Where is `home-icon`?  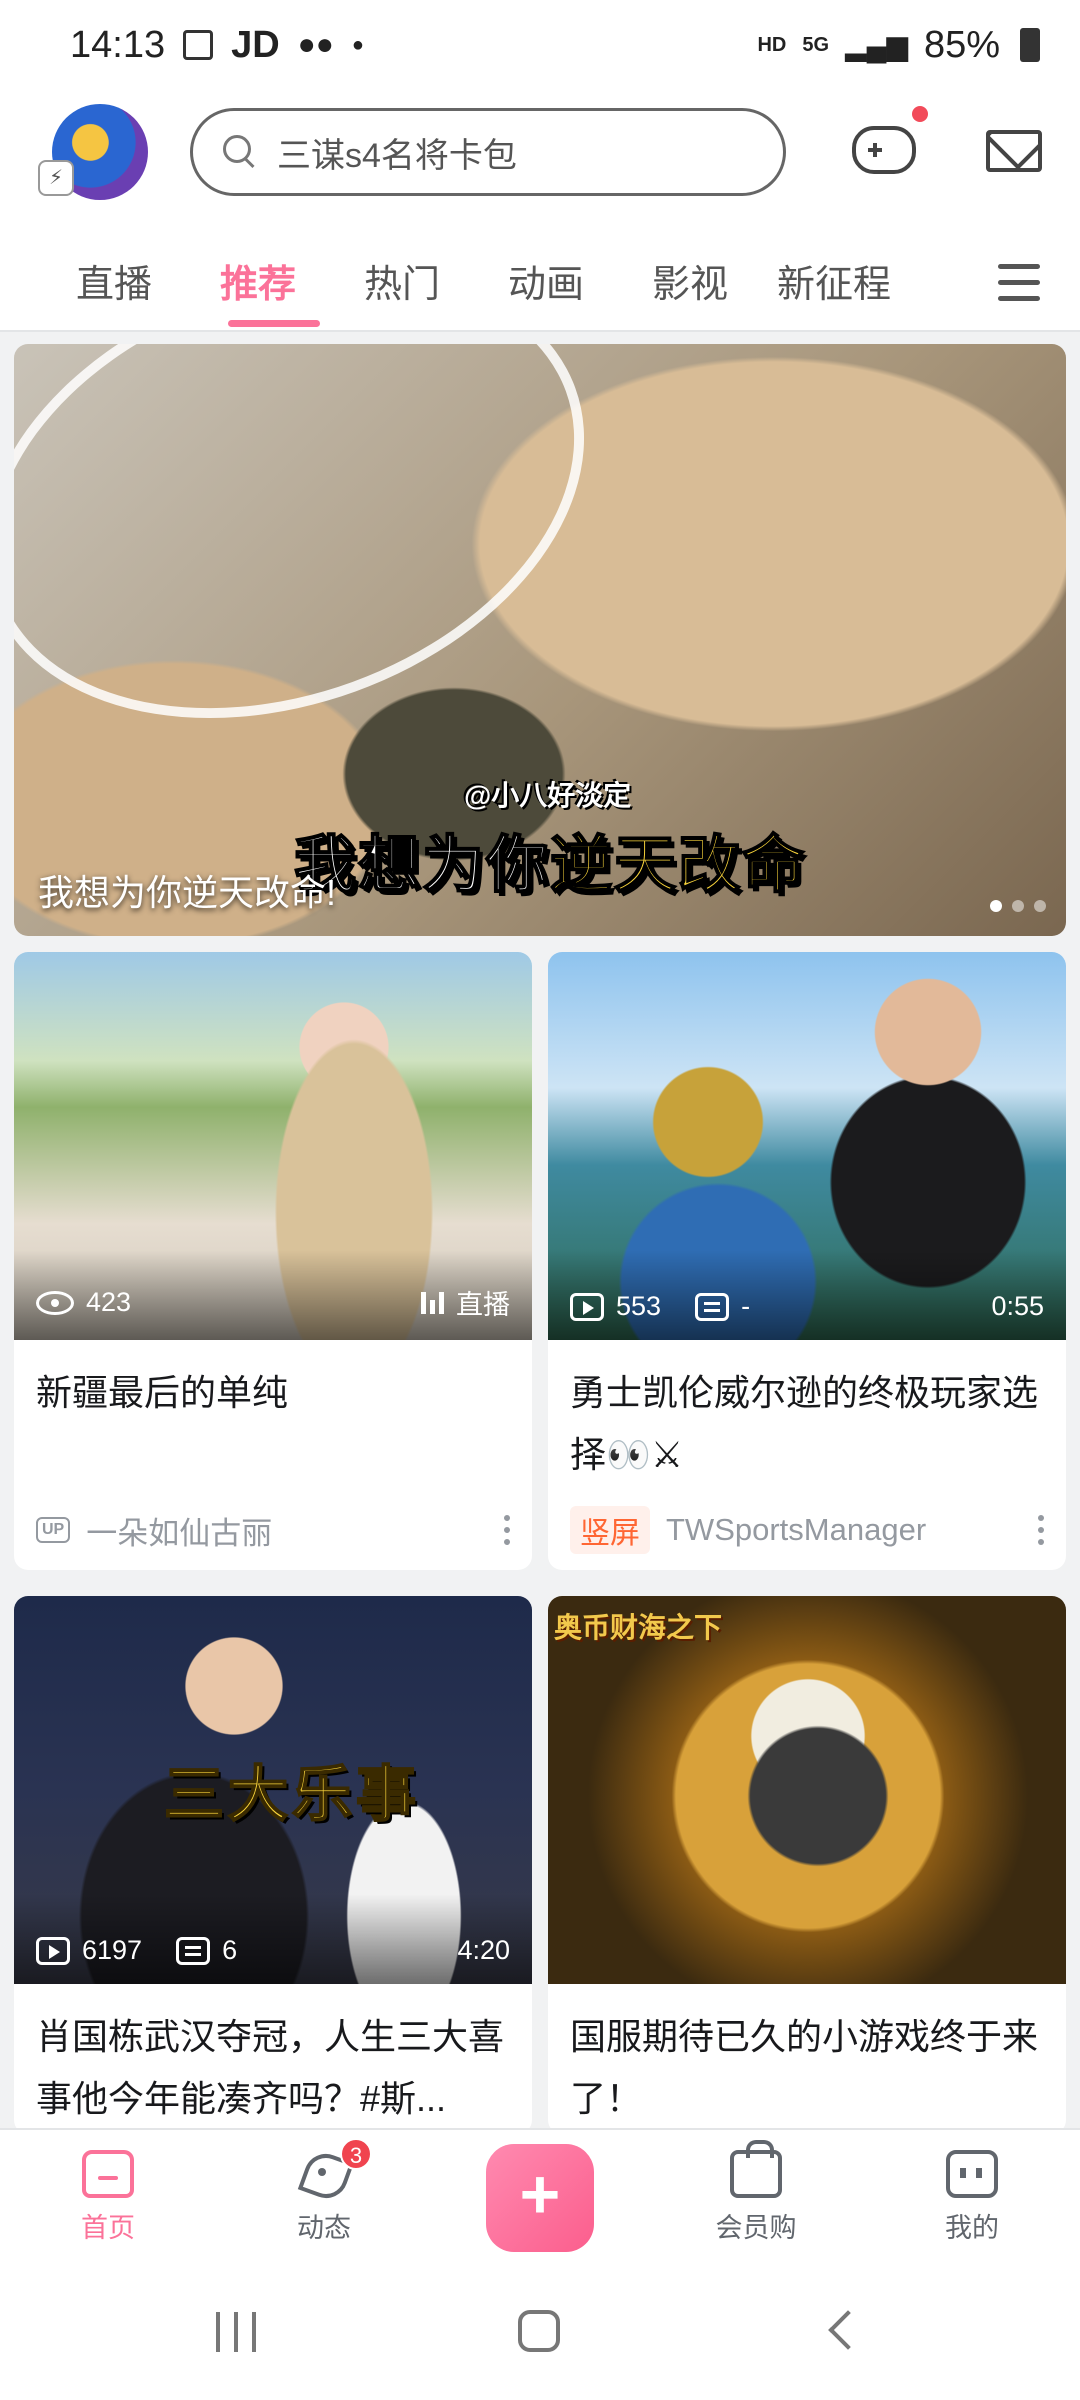
home-icon is located at coordinates (108, 2174).